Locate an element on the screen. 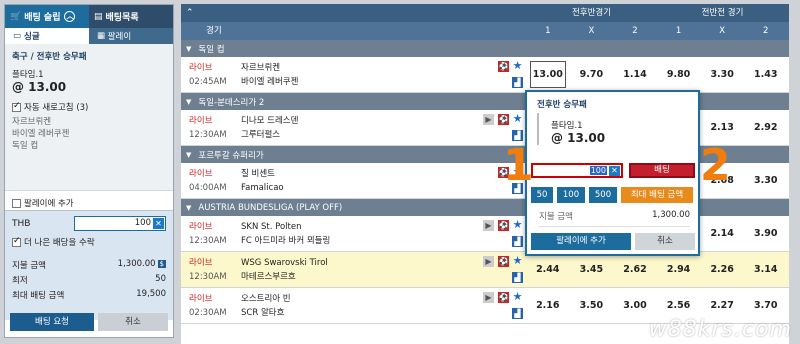 The image size is (800, 344). popup-add-parlay-button: 팔레이에 추가 is located at coordinates (581, 241).